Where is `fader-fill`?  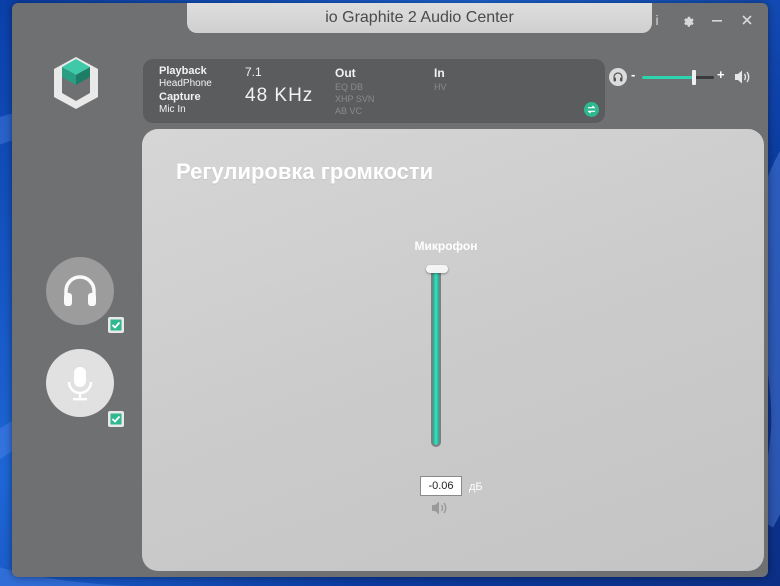 fader-fill is located at coordinates (436, 357).